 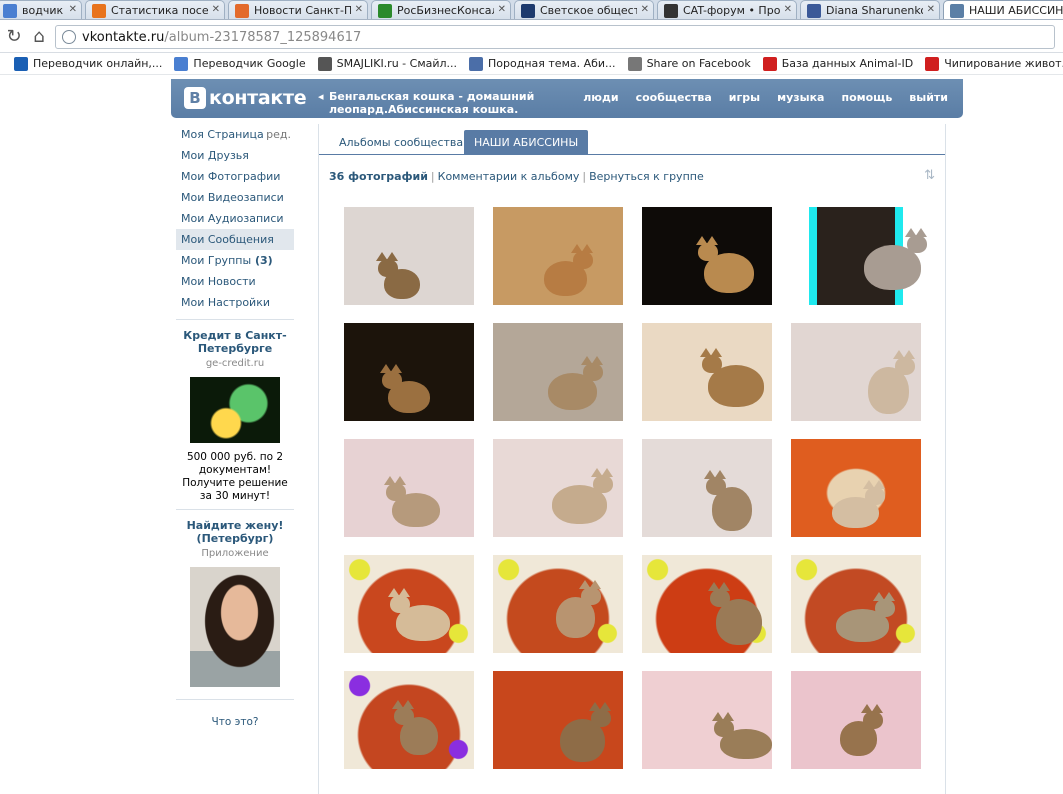 What do you see at coordinates (698, 63) in the screenshot?
I see `bookmark-label: Share on Facebook` at bounding box center [698, 63].